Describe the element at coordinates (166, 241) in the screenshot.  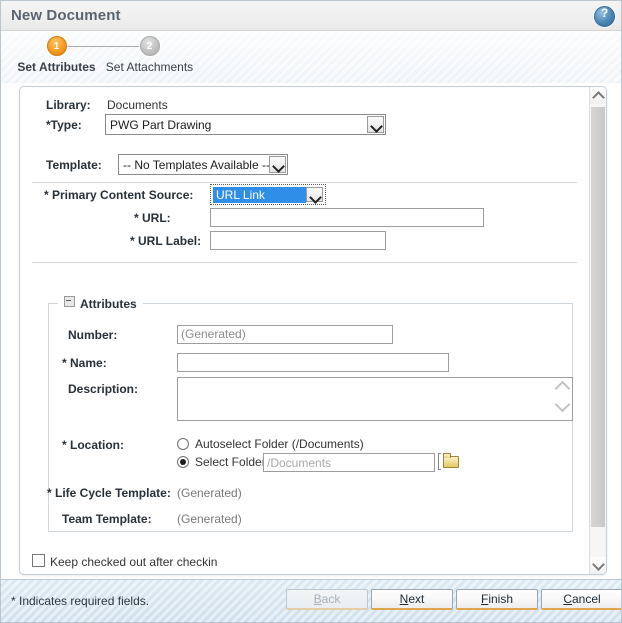
I see `url-label-label: * URL Label:` at that location.